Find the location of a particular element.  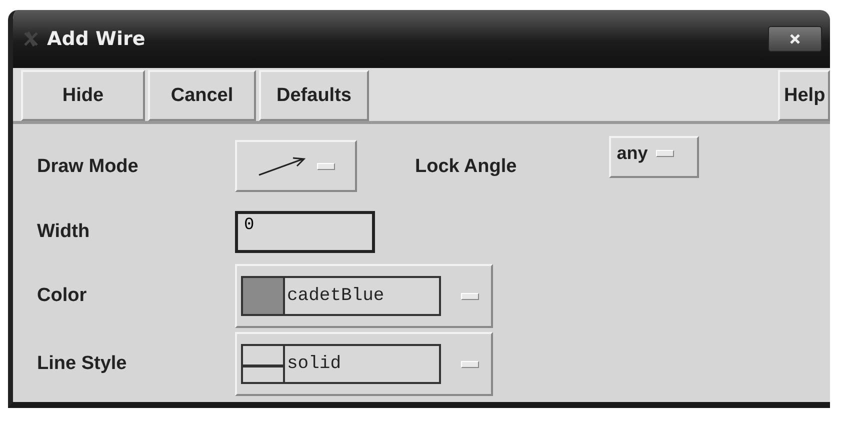

line-sample-icon is located at coordinates (264, 364).